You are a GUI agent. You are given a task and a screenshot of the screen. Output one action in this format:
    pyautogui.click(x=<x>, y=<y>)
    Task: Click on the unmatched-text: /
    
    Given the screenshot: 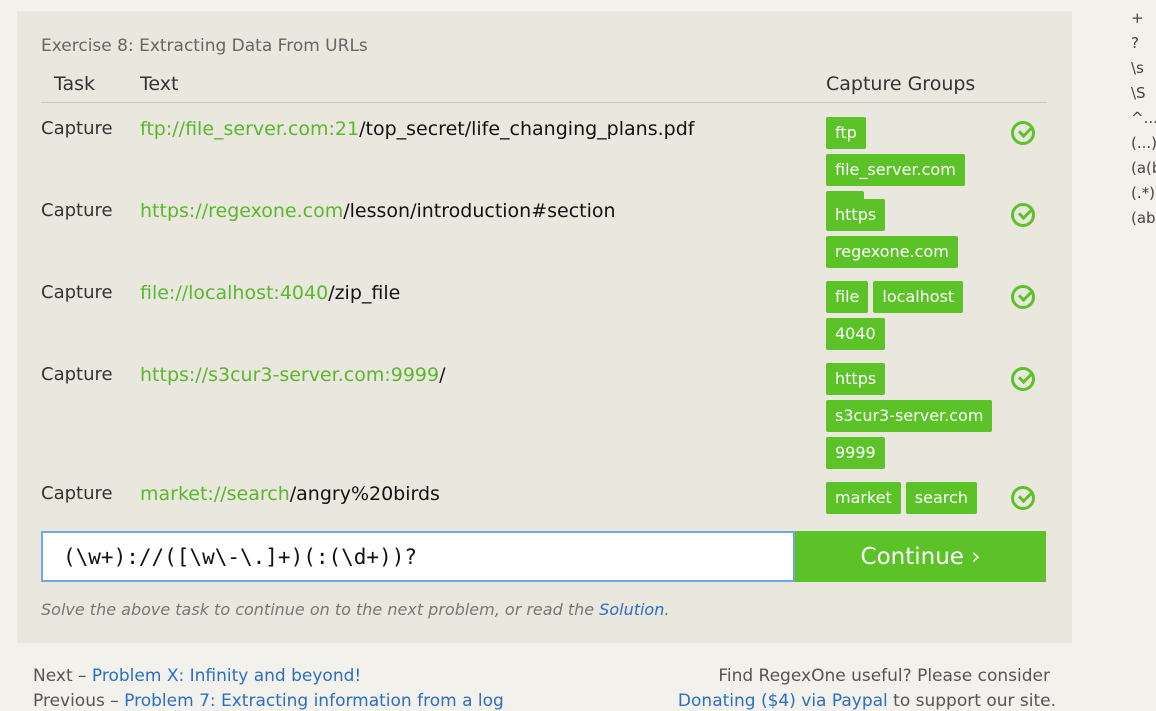 What is the action you would take?
    pyautogui.click(x=442, y=375)
    